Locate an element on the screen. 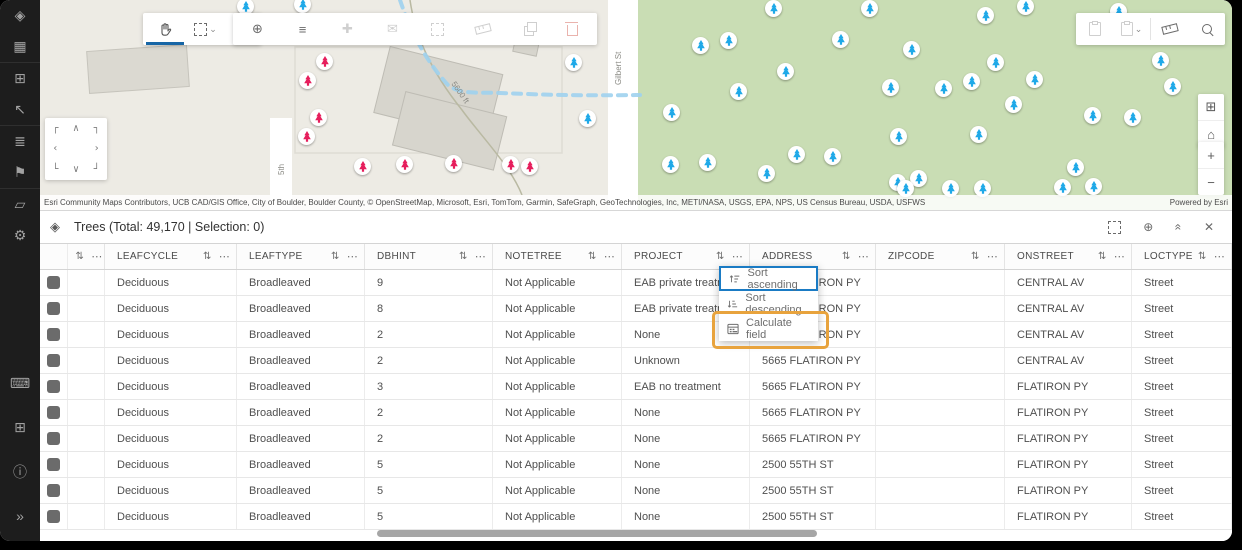  column-header-DBHINT: DBHINT ⇅ ⋯ is located at coordinates (429, 256).